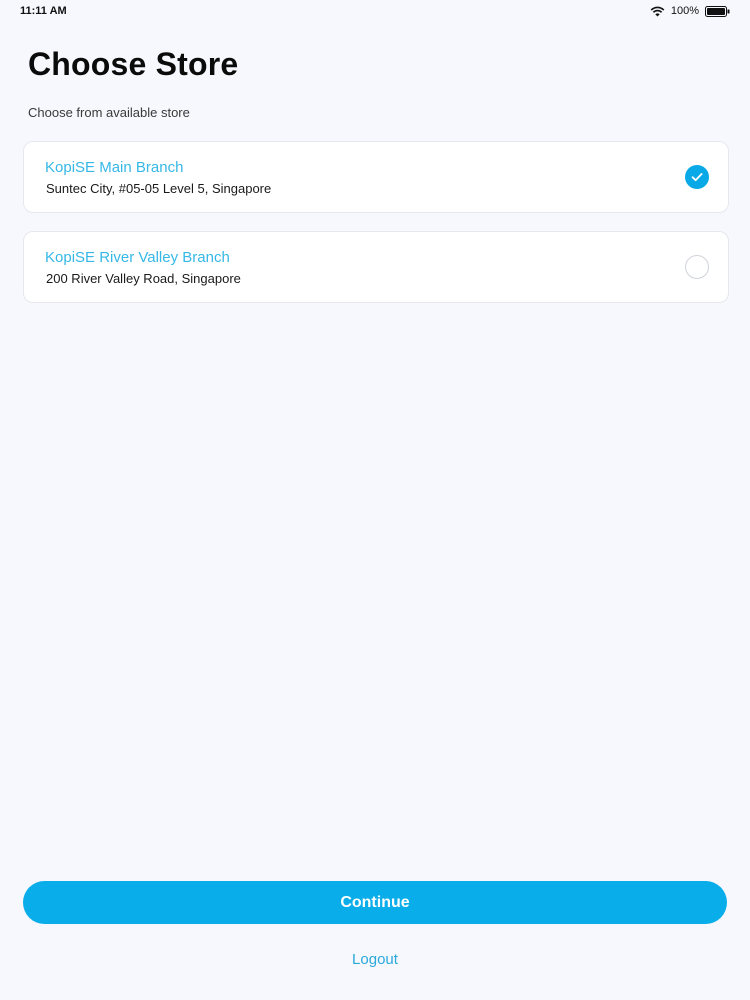  Describe the element at coordinates (109, 112) in the screenshot. I see `page-subtitle: Choose from available store` at that location.